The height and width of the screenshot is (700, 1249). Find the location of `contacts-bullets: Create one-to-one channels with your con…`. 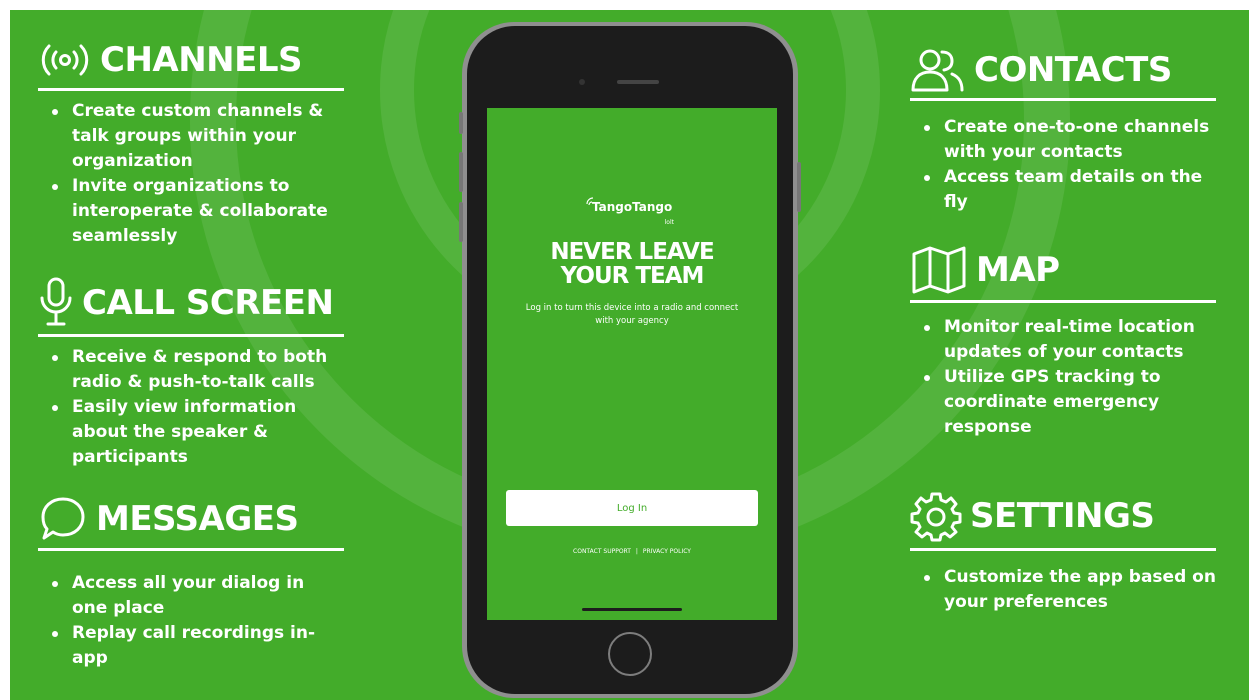

contacts-bullets: Create one-to-one channels with your con… is located at coordinates (1063, 165).